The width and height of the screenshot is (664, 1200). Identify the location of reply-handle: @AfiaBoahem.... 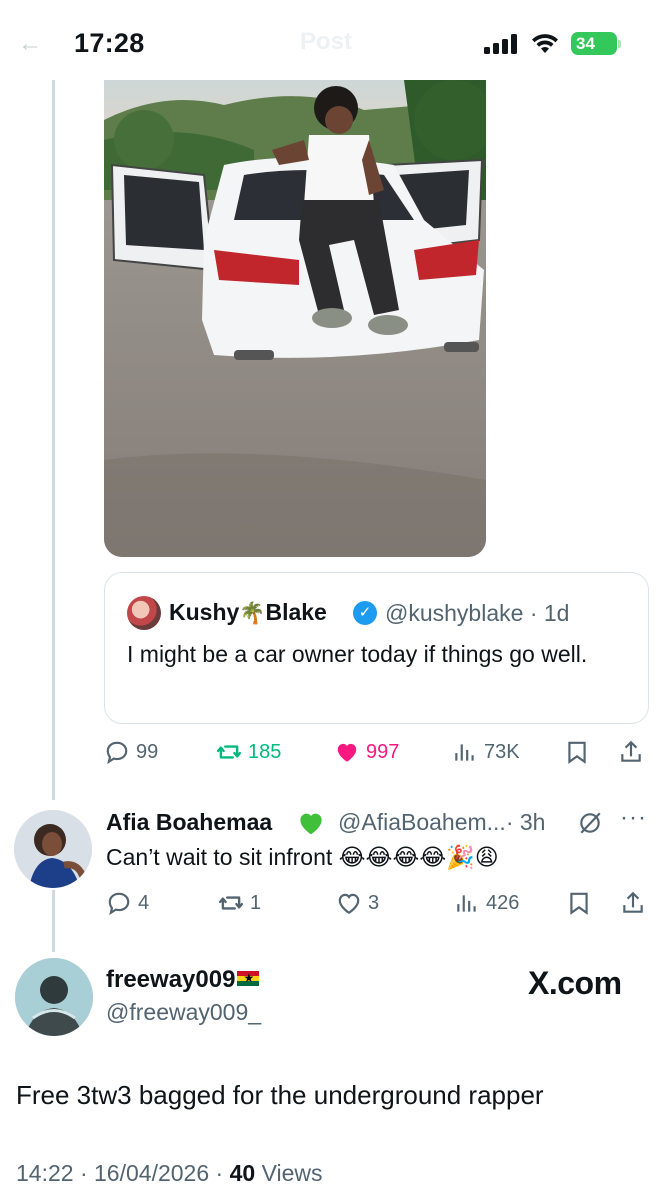
(422, 822).